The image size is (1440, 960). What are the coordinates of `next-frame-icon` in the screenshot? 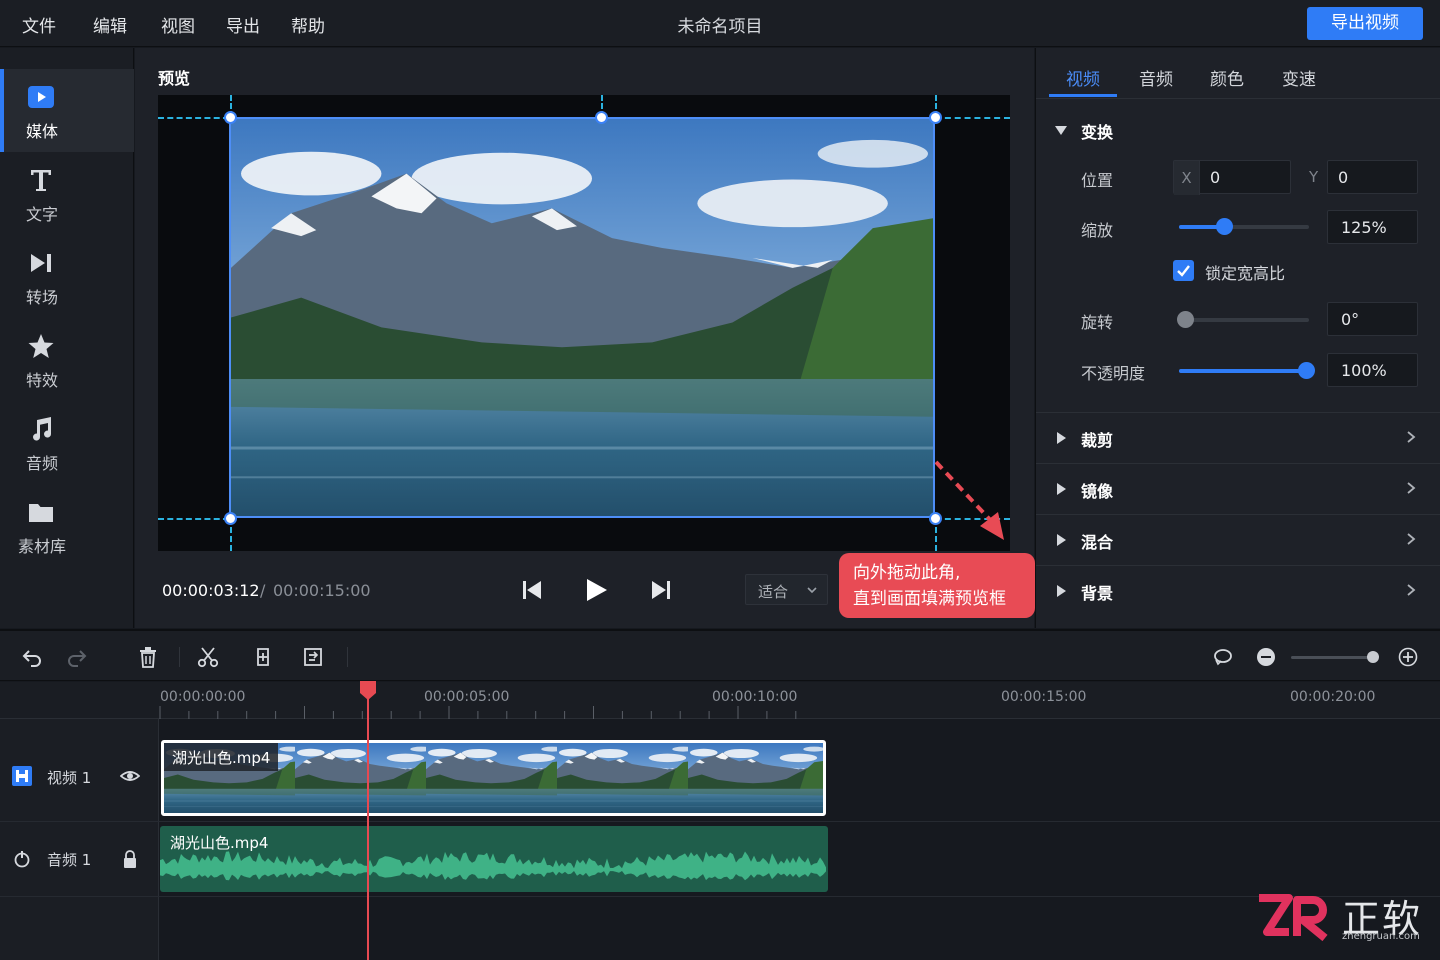 It's located at (661, 590).